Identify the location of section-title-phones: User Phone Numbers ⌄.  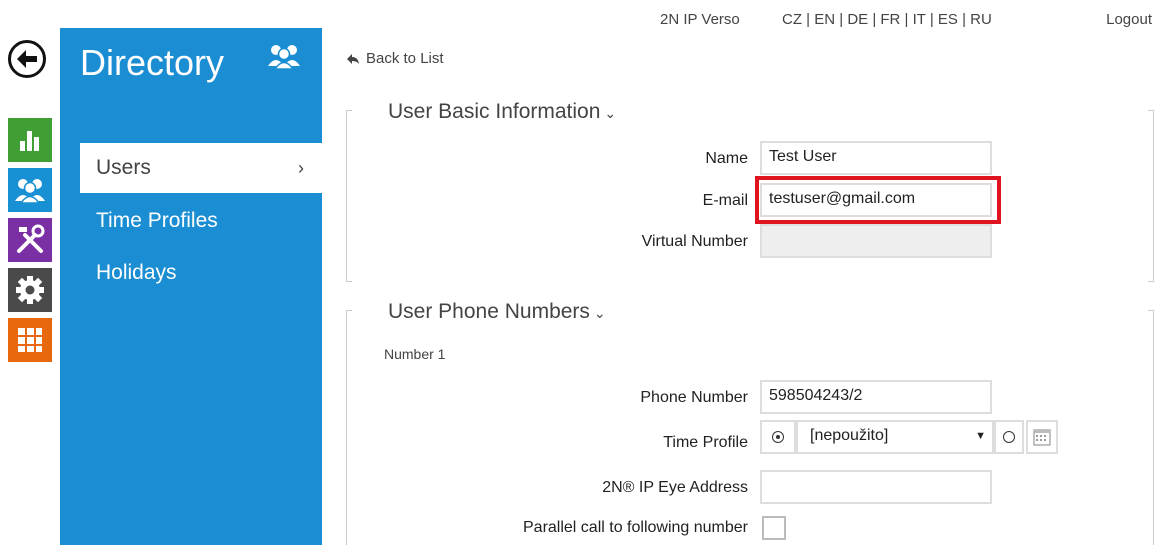
(497, 312).